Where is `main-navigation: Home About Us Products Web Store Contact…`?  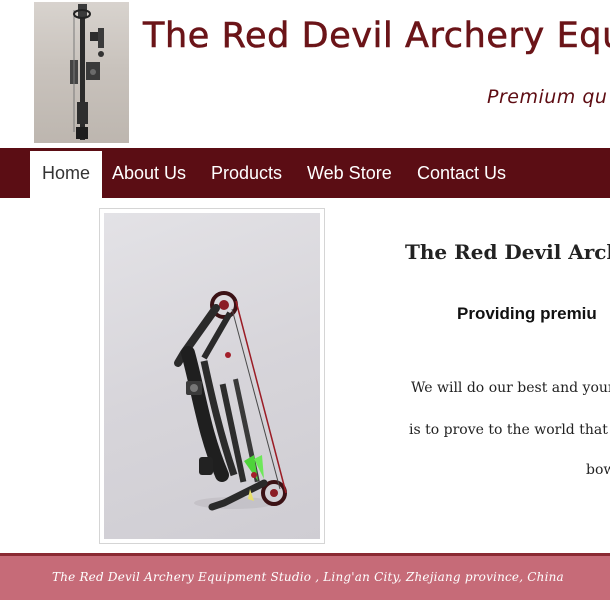 main-navigation: Home About Us Products Web Store Contact… is located at coordinates (305, 173).